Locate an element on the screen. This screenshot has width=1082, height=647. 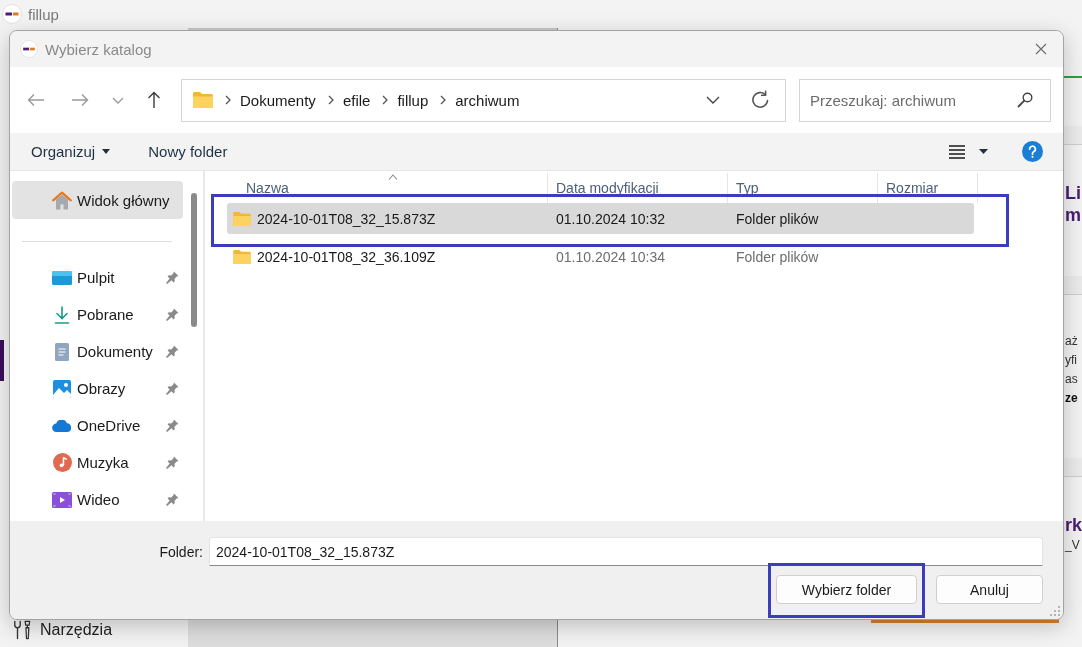
menu-button: Organizuj is located at coordinates (71, 151).